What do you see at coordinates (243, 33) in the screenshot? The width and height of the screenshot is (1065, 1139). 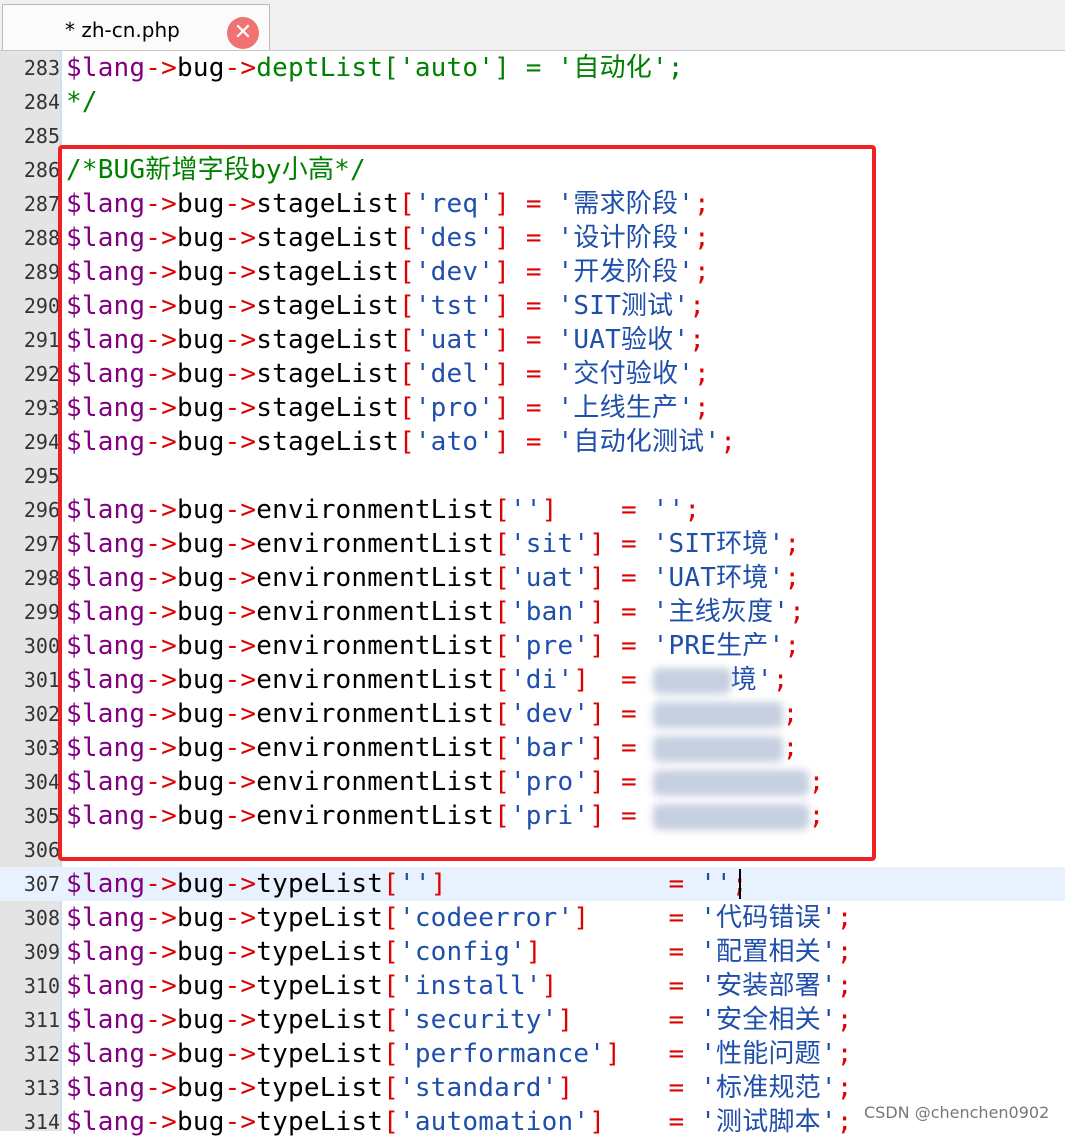 I see `close-icon: ✕` at bounding box center [243, 33].